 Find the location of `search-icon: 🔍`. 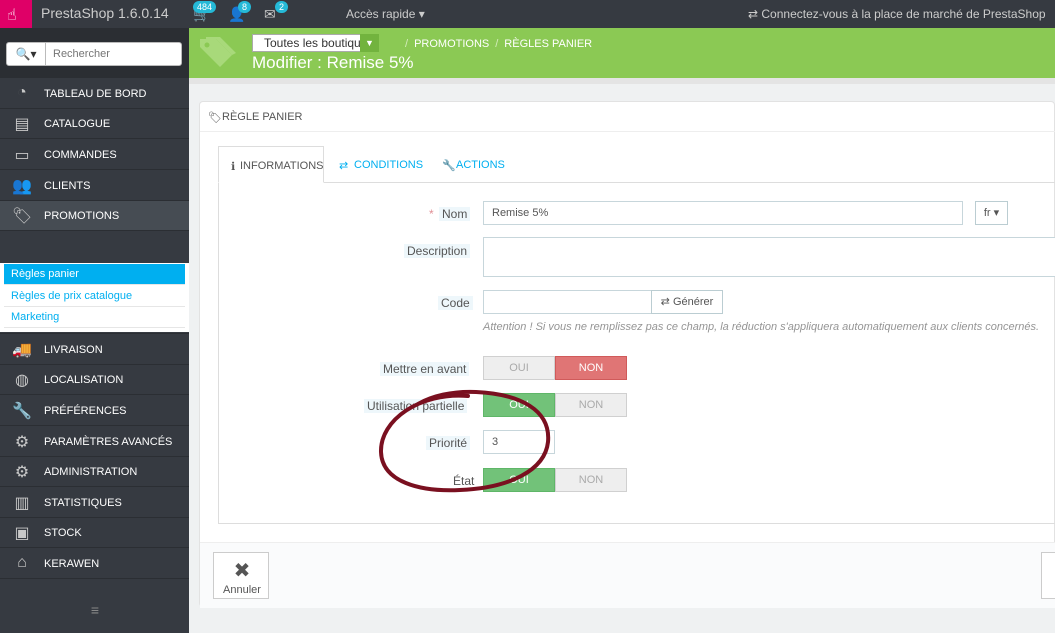

search-icon: 🔍 is located at coordinates (23, 54).